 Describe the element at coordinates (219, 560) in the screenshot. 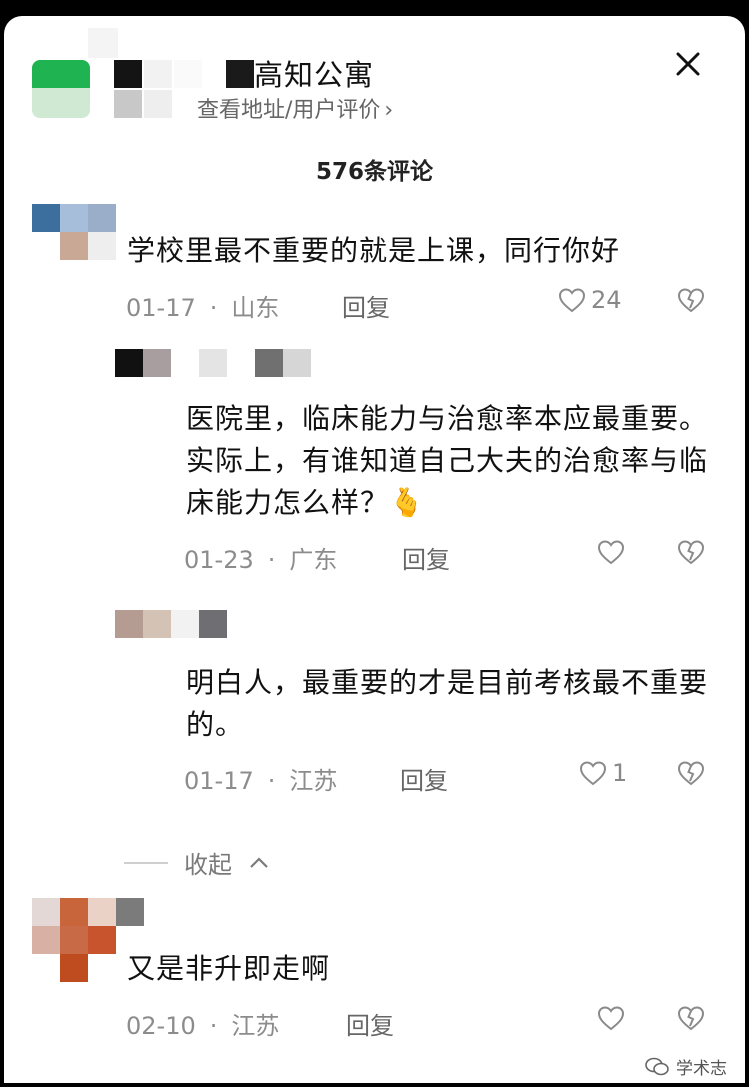

I see `comment-date: 01-23` at that location.